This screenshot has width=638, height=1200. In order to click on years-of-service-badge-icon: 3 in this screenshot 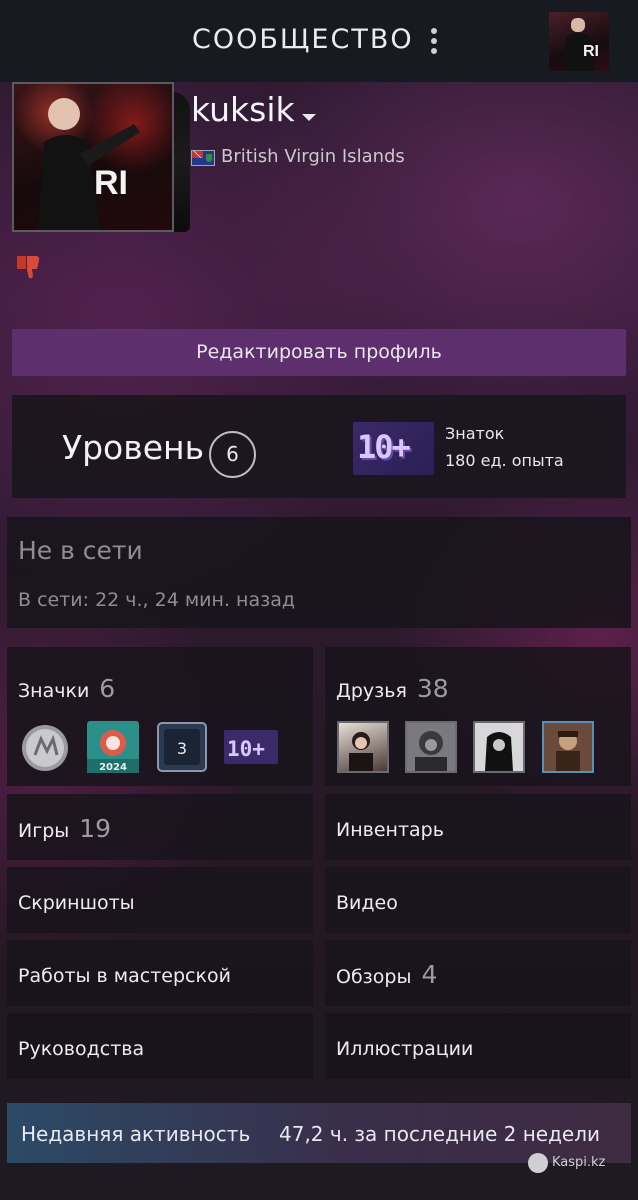, I will do `click(182, 747)`.